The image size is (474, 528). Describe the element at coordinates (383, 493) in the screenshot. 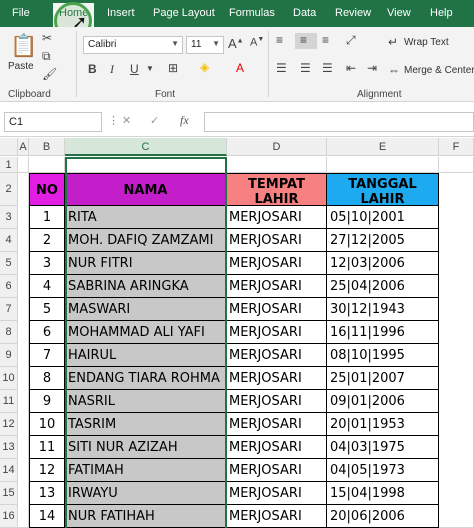

I see `cell-tanggal-lahir: 15|04|1998` at that location.